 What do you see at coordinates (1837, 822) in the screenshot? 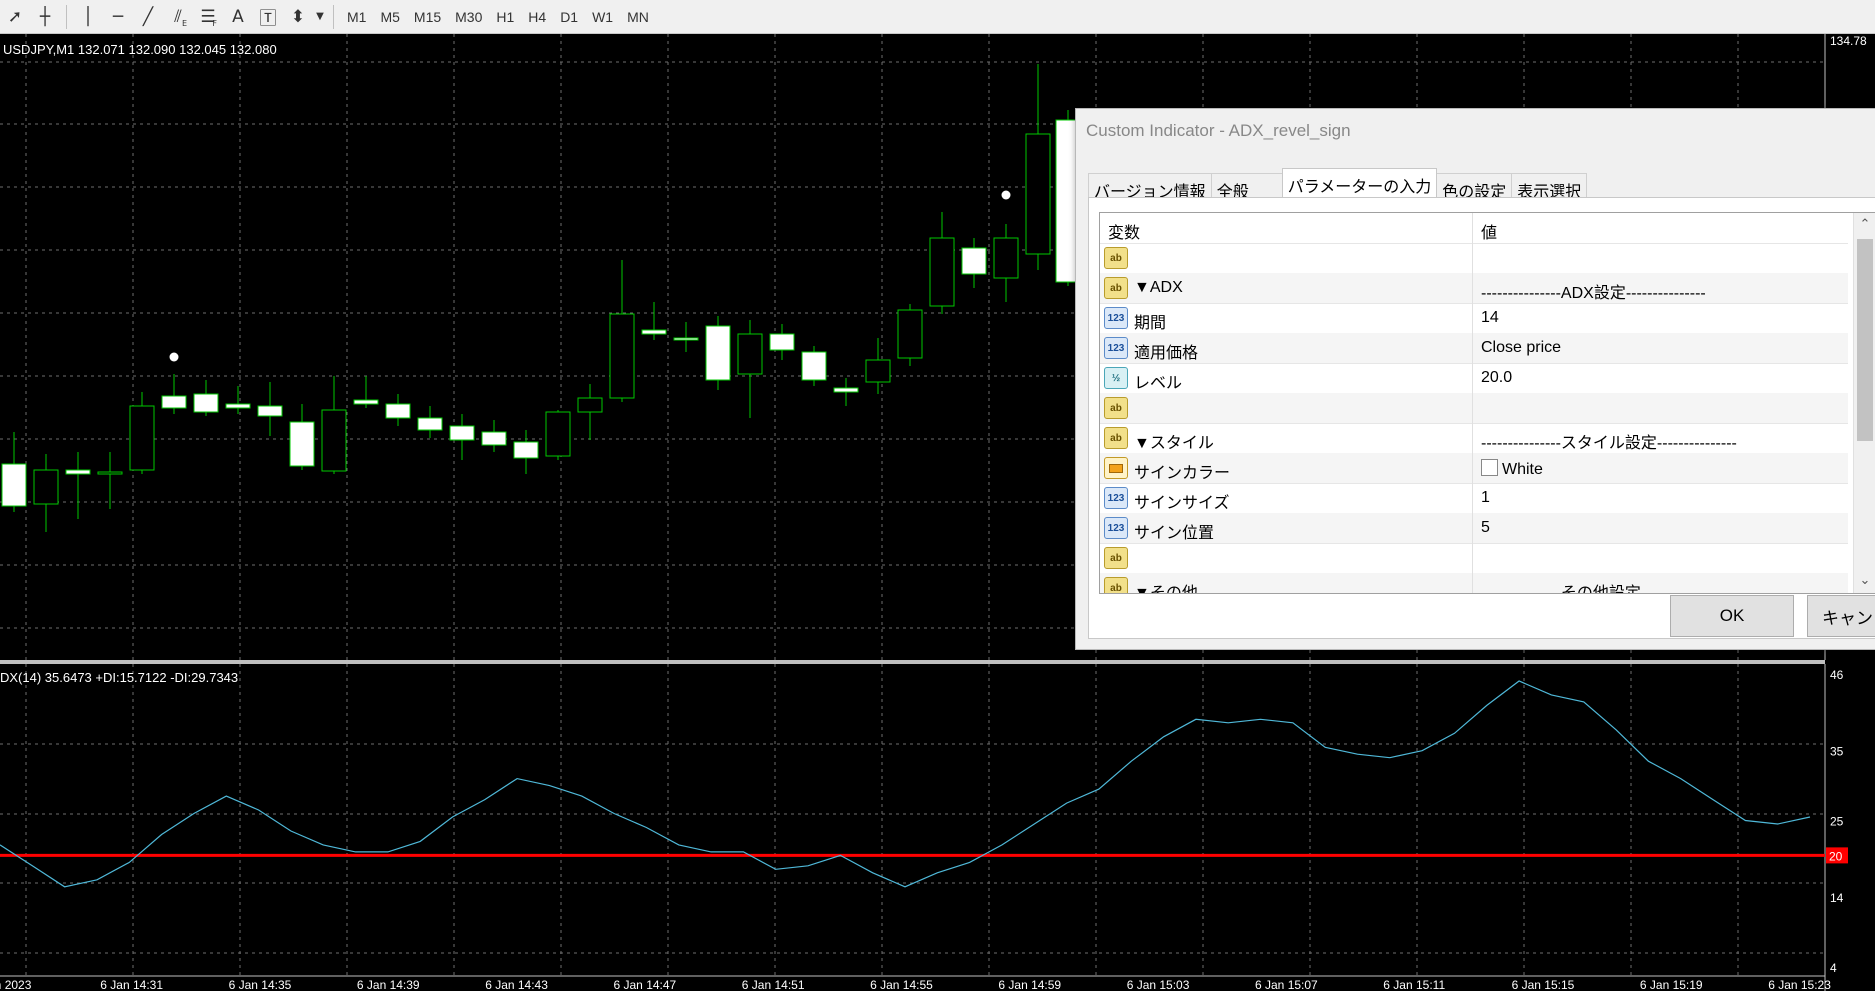
I see `y-tick-label: 25` at bounding box center [1837, 822].